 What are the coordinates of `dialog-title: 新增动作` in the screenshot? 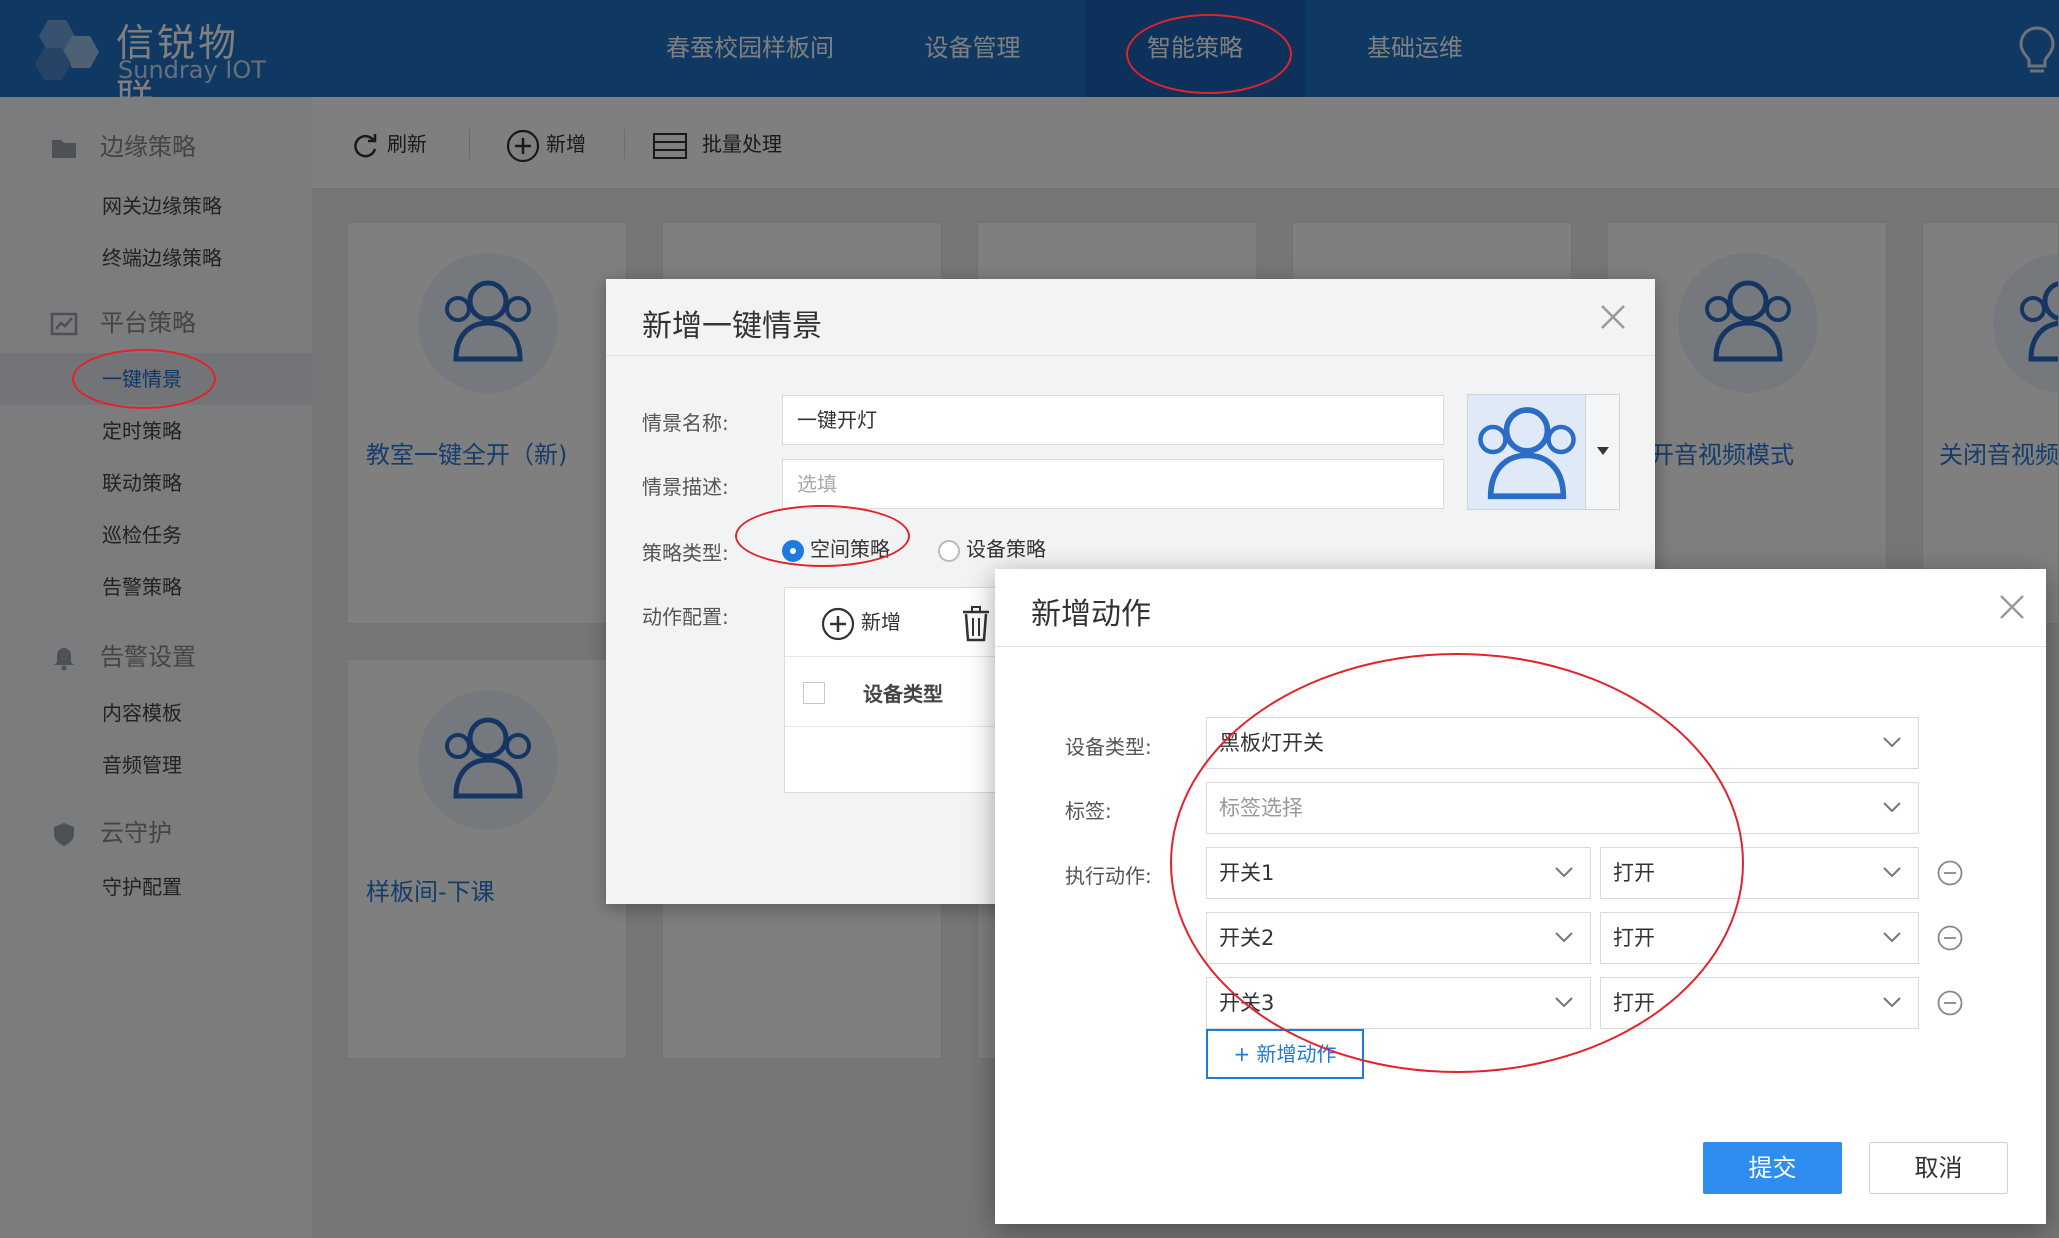 It's located at (1091, 614).